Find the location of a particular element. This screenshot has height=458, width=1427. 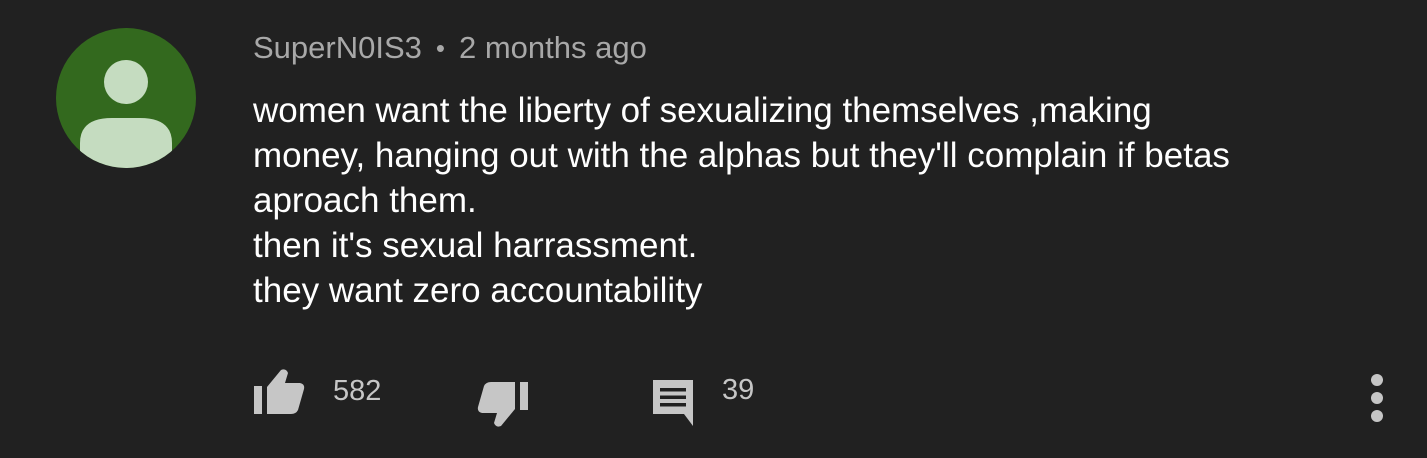

like-button is located at coordinates (279, 391).